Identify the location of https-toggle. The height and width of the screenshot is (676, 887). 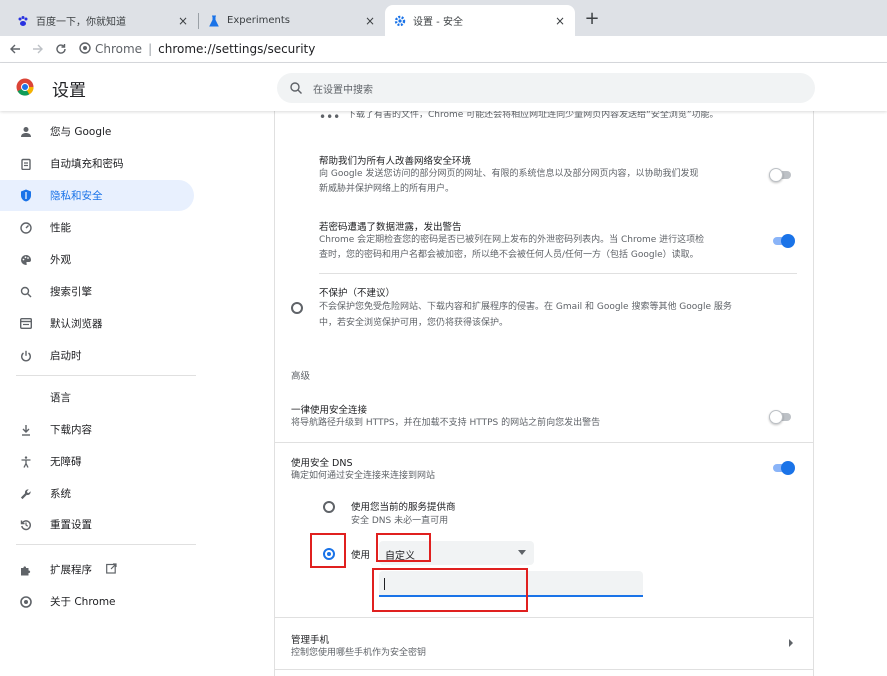
(781, 417).